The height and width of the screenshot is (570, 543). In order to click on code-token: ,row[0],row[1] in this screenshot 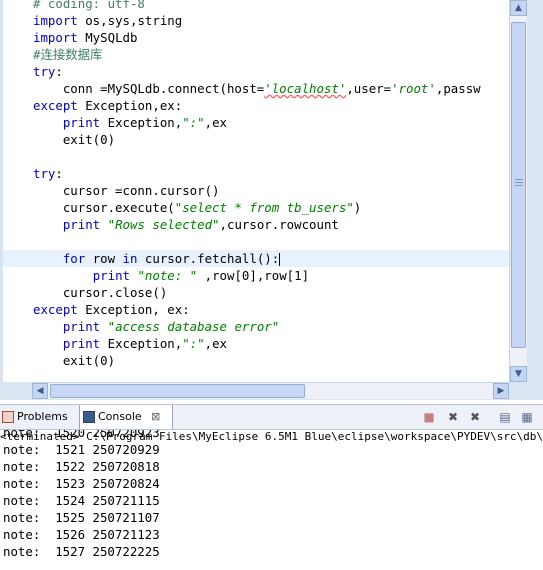, I will do `click(253, 275)`.